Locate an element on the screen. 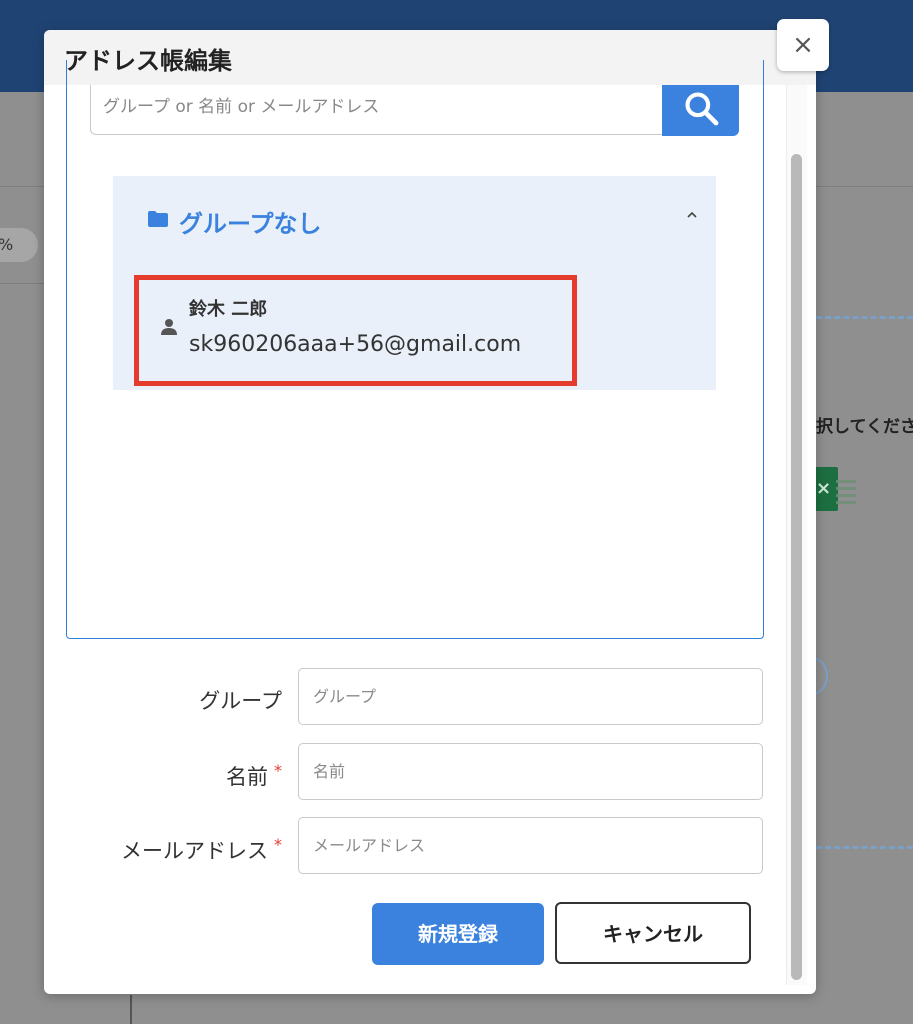 Image resolution: width=913 pixels, height=1024 pixels. name-input: 名前 is located at coordinates (530, 771).